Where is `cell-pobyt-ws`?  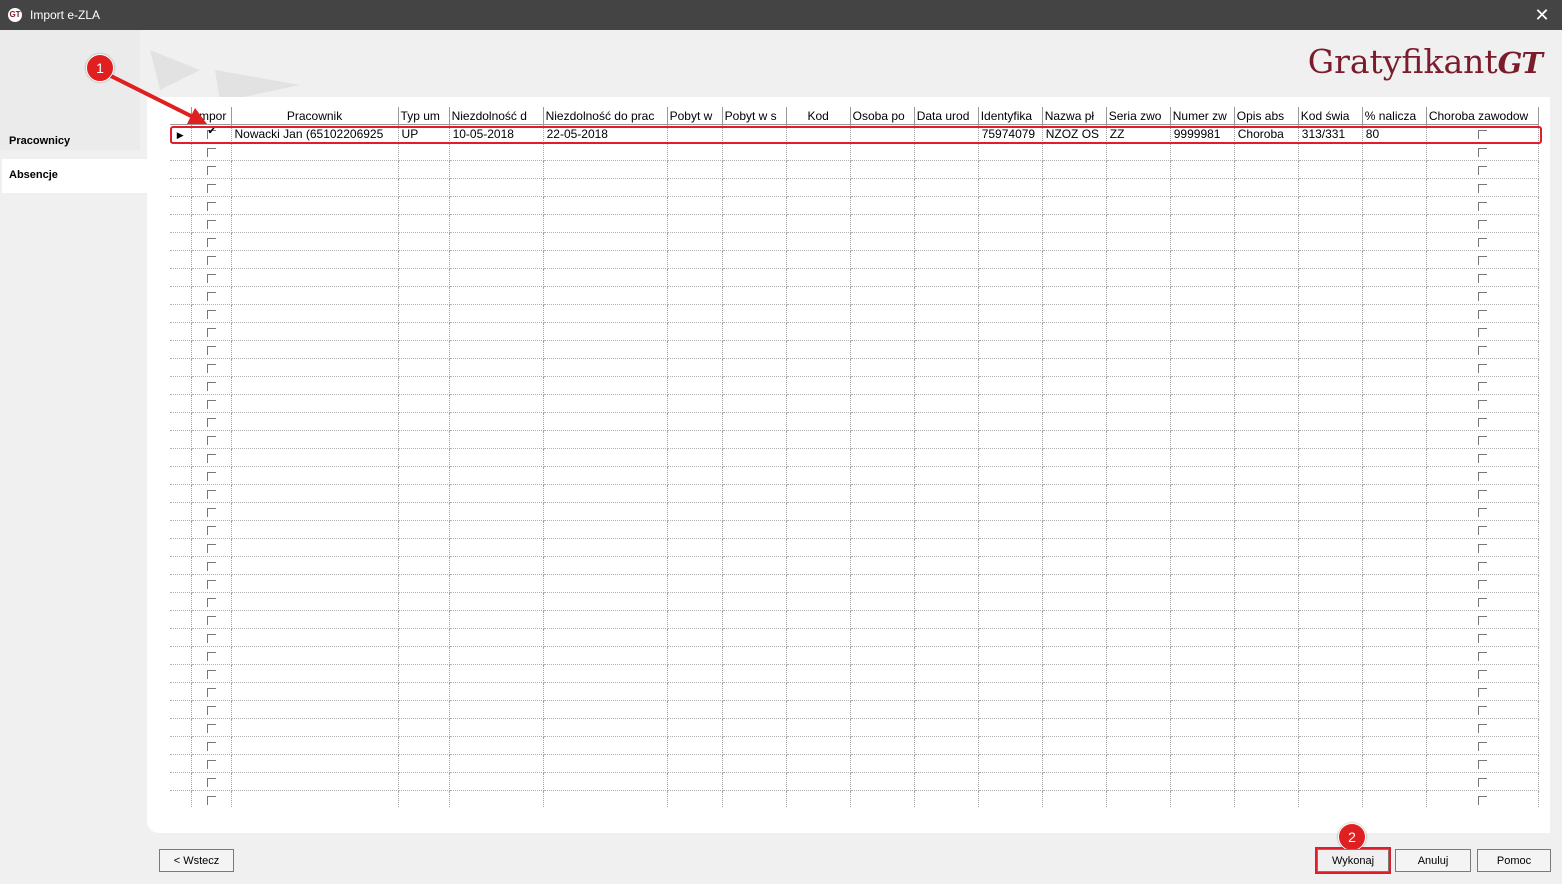
cell-pobyt-ws is located at coordinates (754, 133).